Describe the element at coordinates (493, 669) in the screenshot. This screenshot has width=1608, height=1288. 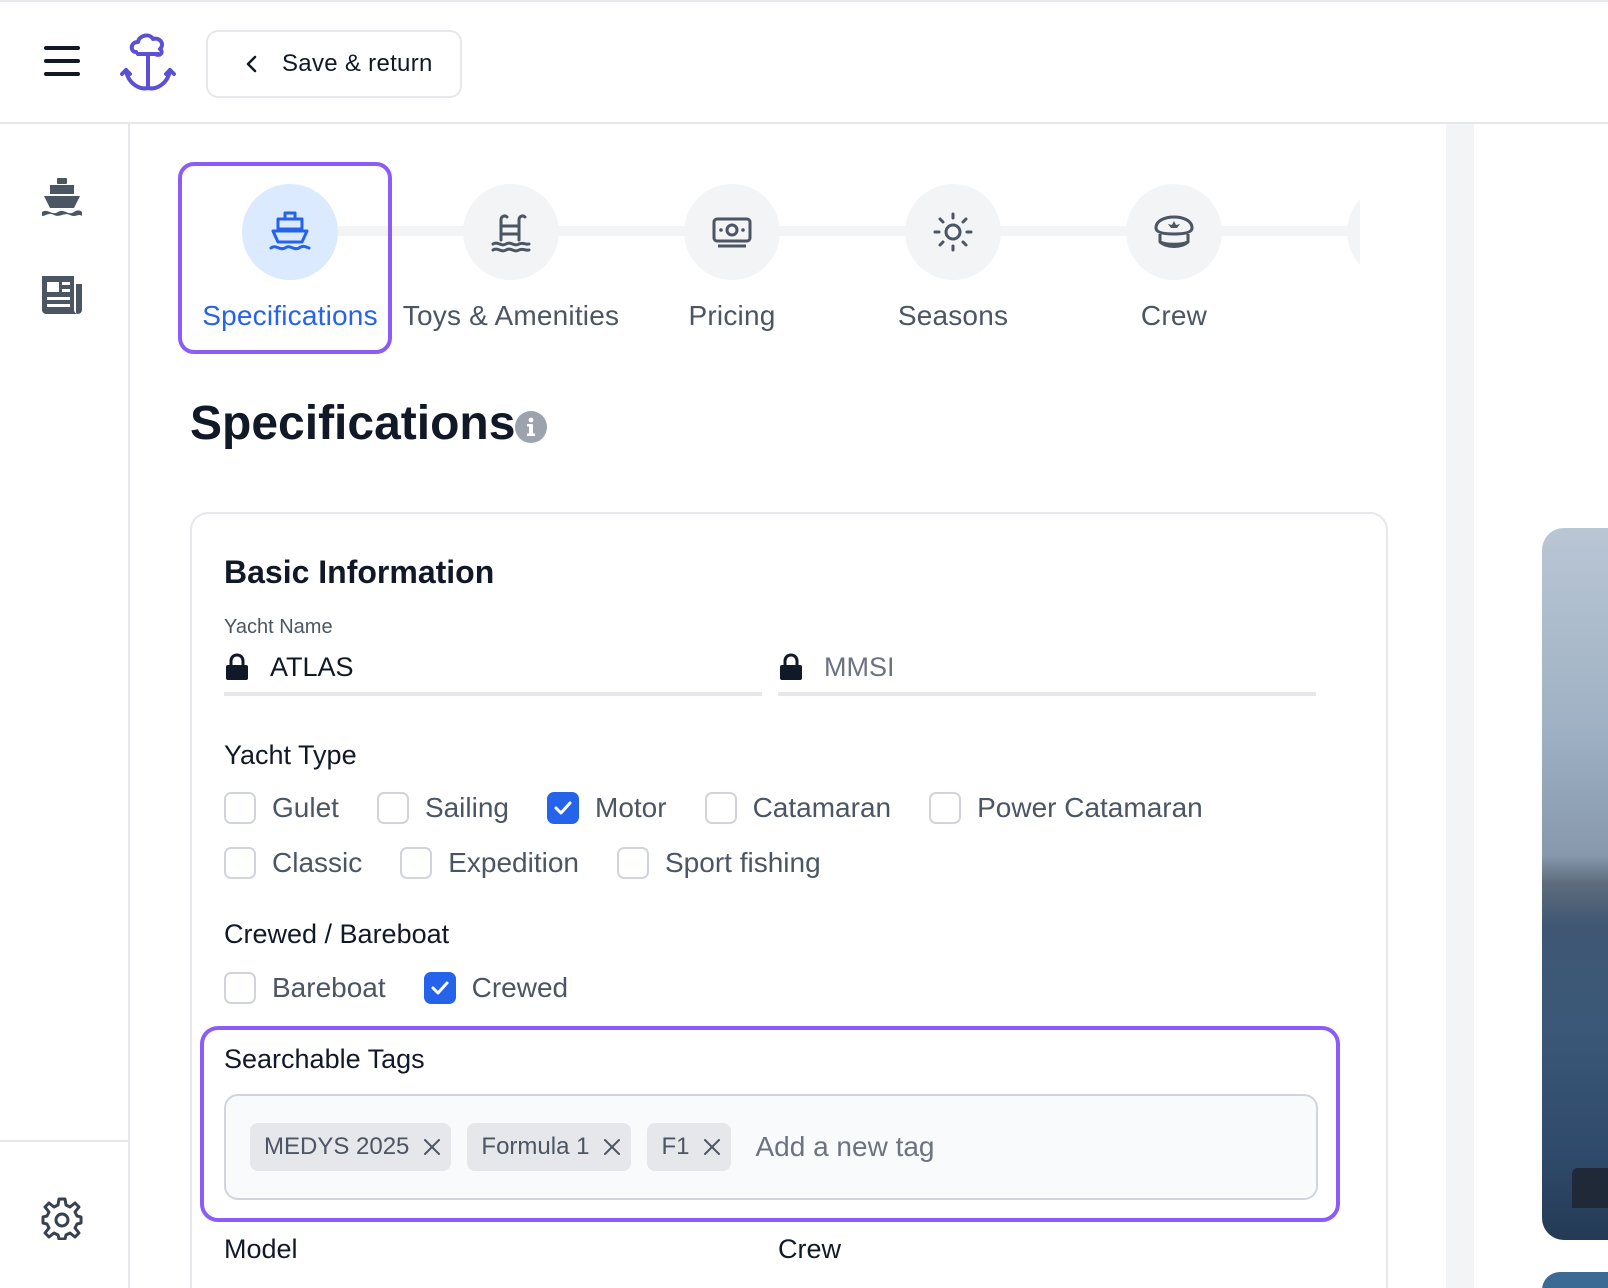
I see `yacht-name-field: ATLAS` at that location.